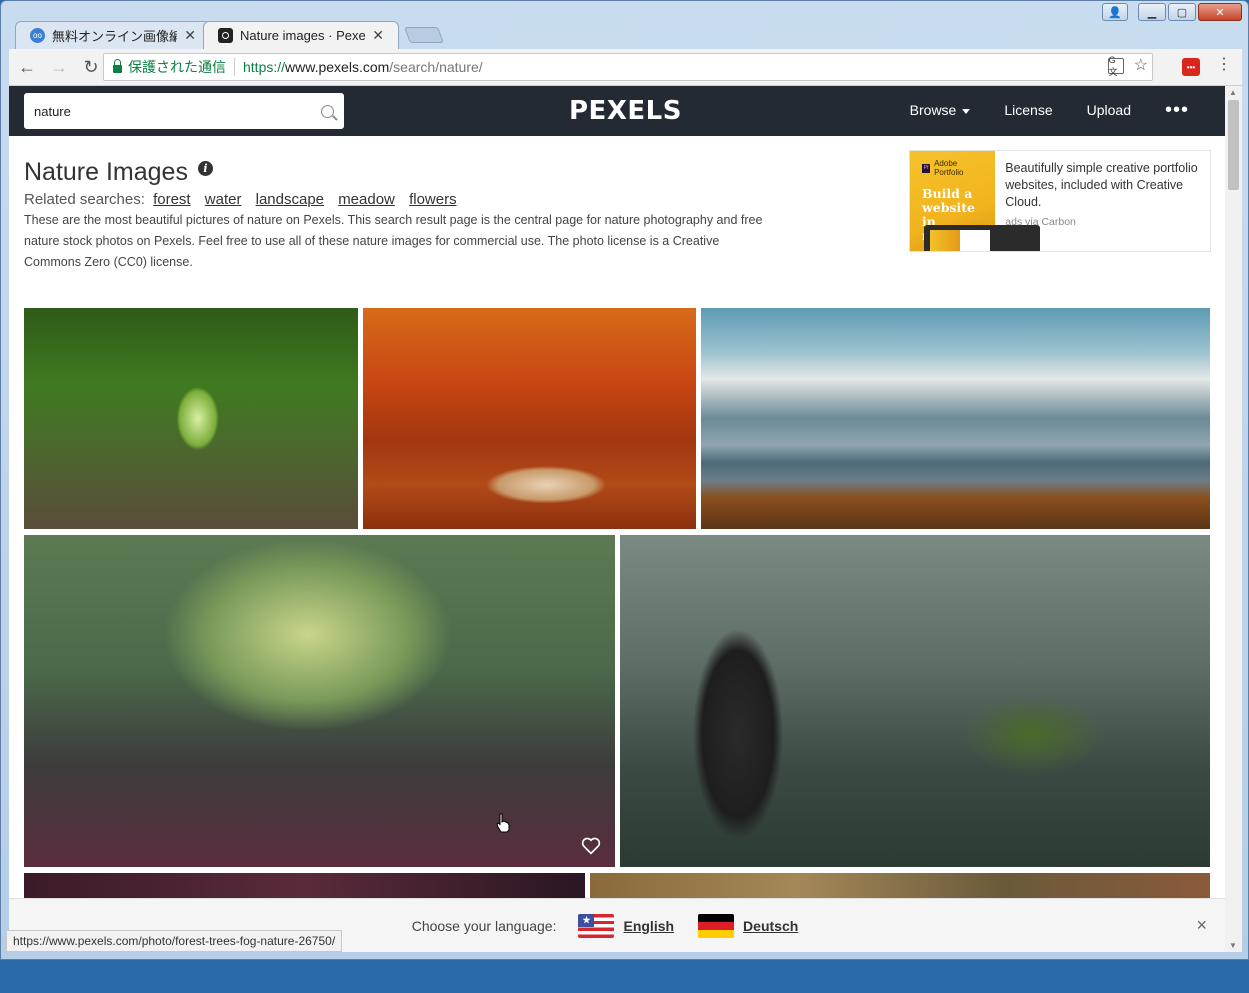 Image resolution: width=1249 pixels, height=993 pixels. What do you see at coordinates (117, 65) in the screenshot?
I see `lock-icon` at bounding box center [117, 65].